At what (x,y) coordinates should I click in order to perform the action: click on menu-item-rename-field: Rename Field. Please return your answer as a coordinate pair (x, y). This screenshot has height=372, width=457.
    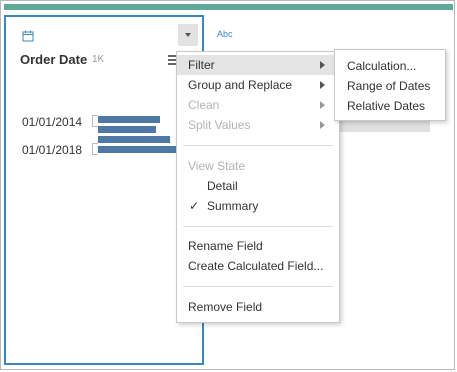
    Looking at the image, I should click on (258, 246).